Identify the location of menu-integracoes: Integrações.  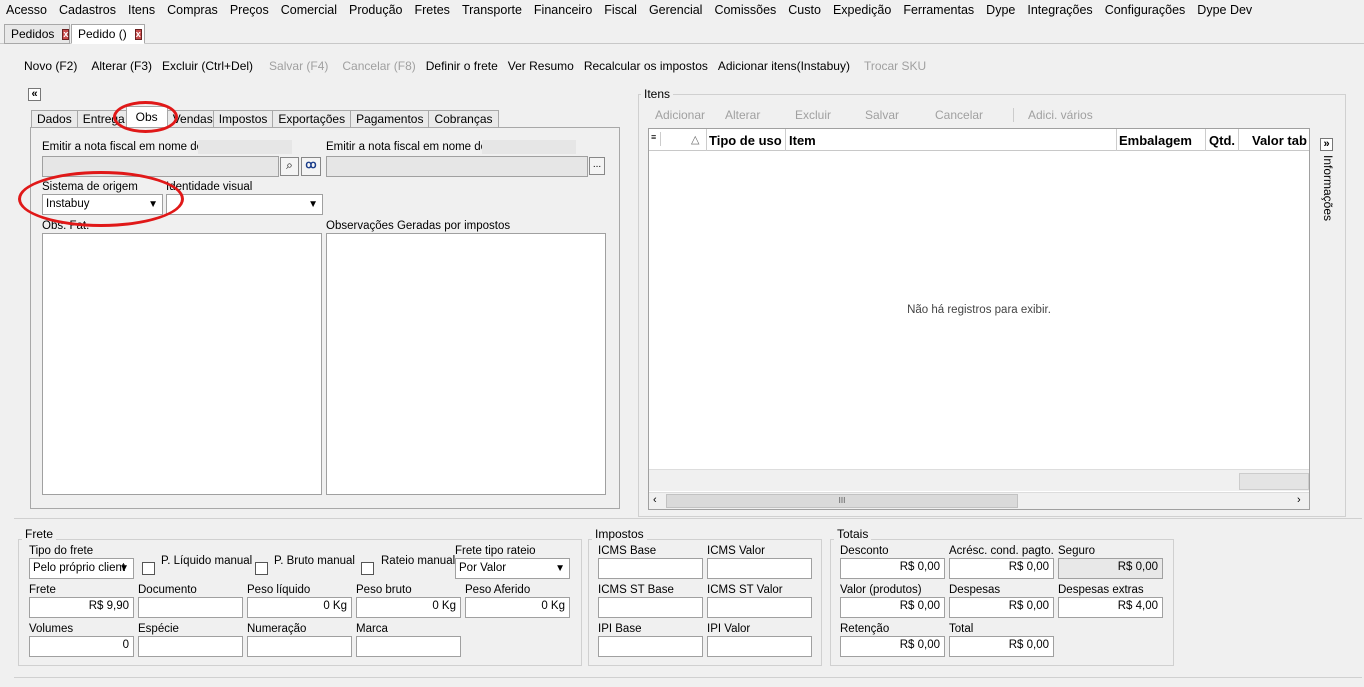
(1059, 10).